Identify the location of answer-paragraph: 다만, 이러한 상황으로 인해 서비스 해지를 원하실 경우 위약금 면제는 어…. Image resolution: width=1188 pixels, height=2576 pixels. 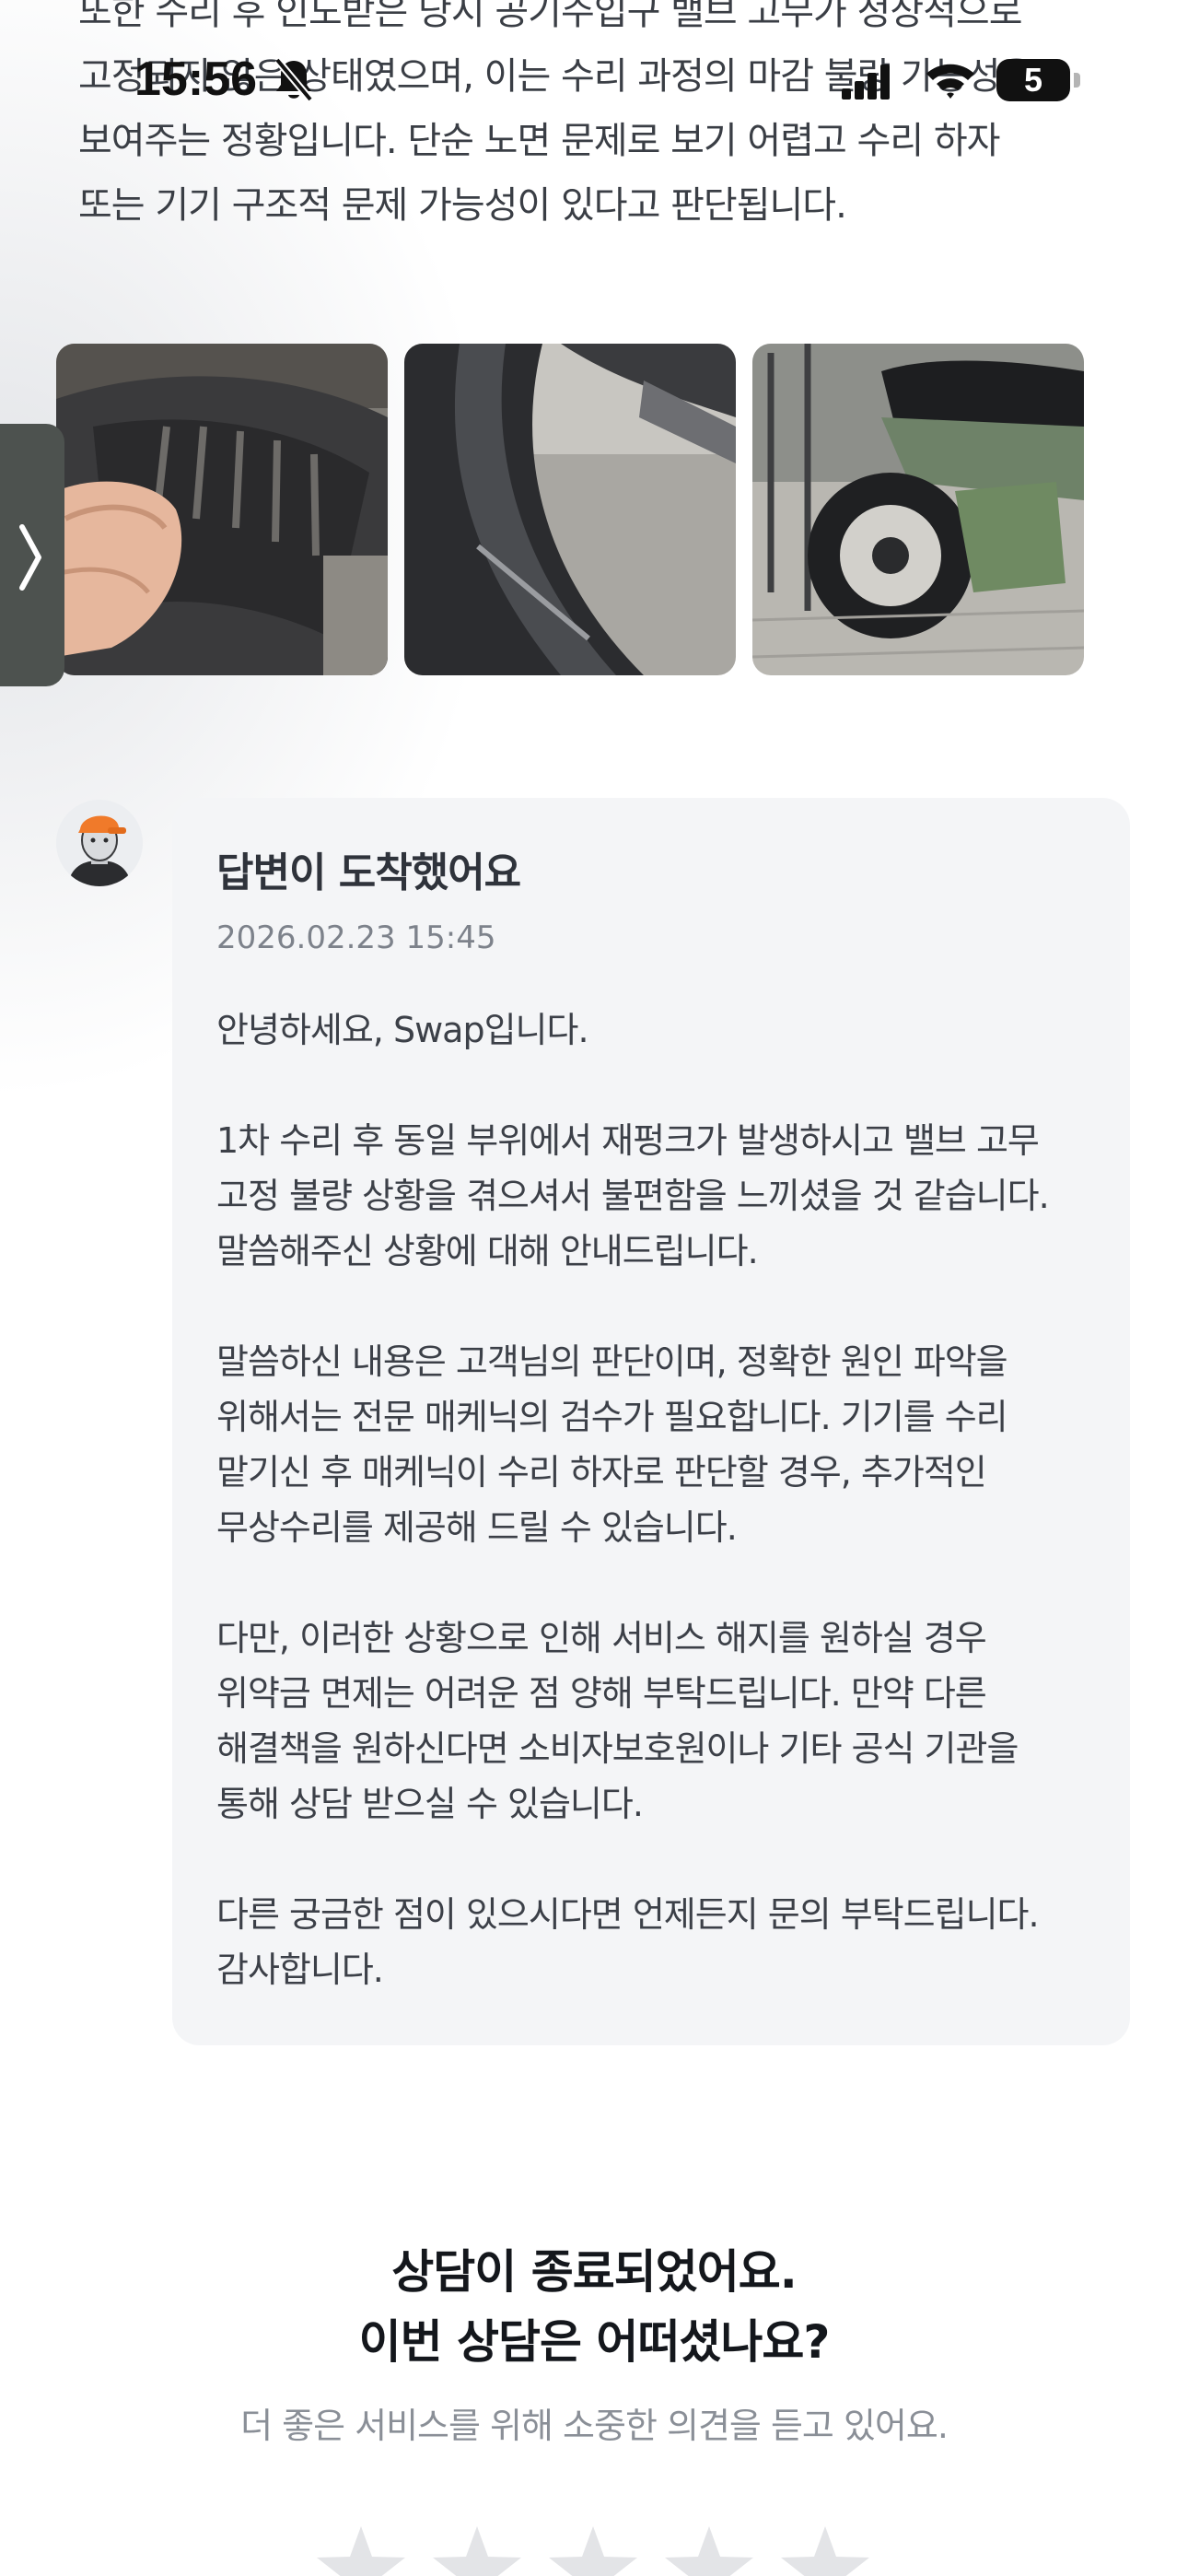
(617, 1721).